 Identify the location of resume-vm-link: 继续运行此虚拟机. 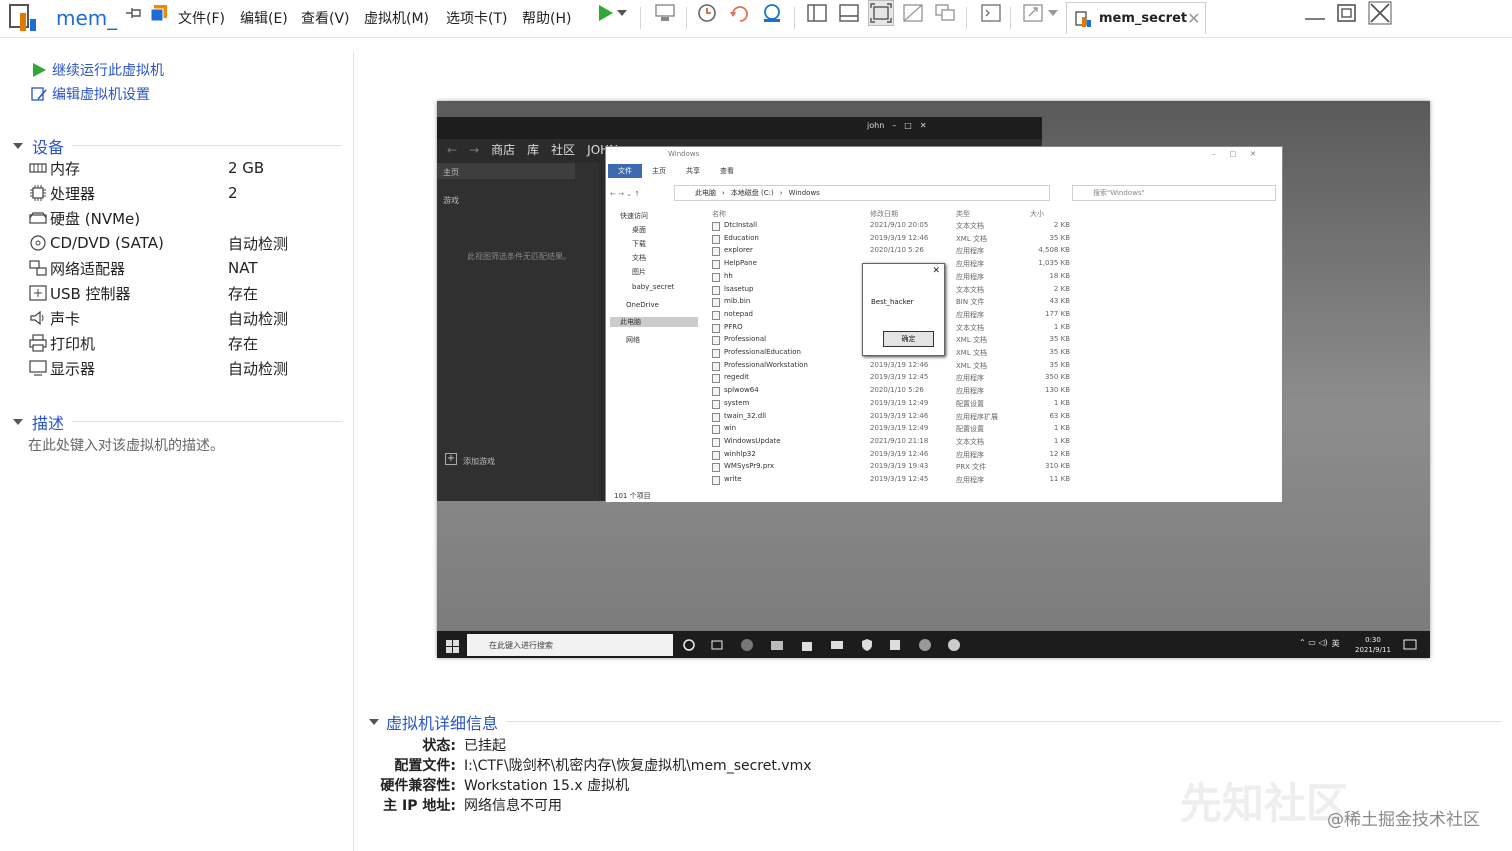
(97, 70).